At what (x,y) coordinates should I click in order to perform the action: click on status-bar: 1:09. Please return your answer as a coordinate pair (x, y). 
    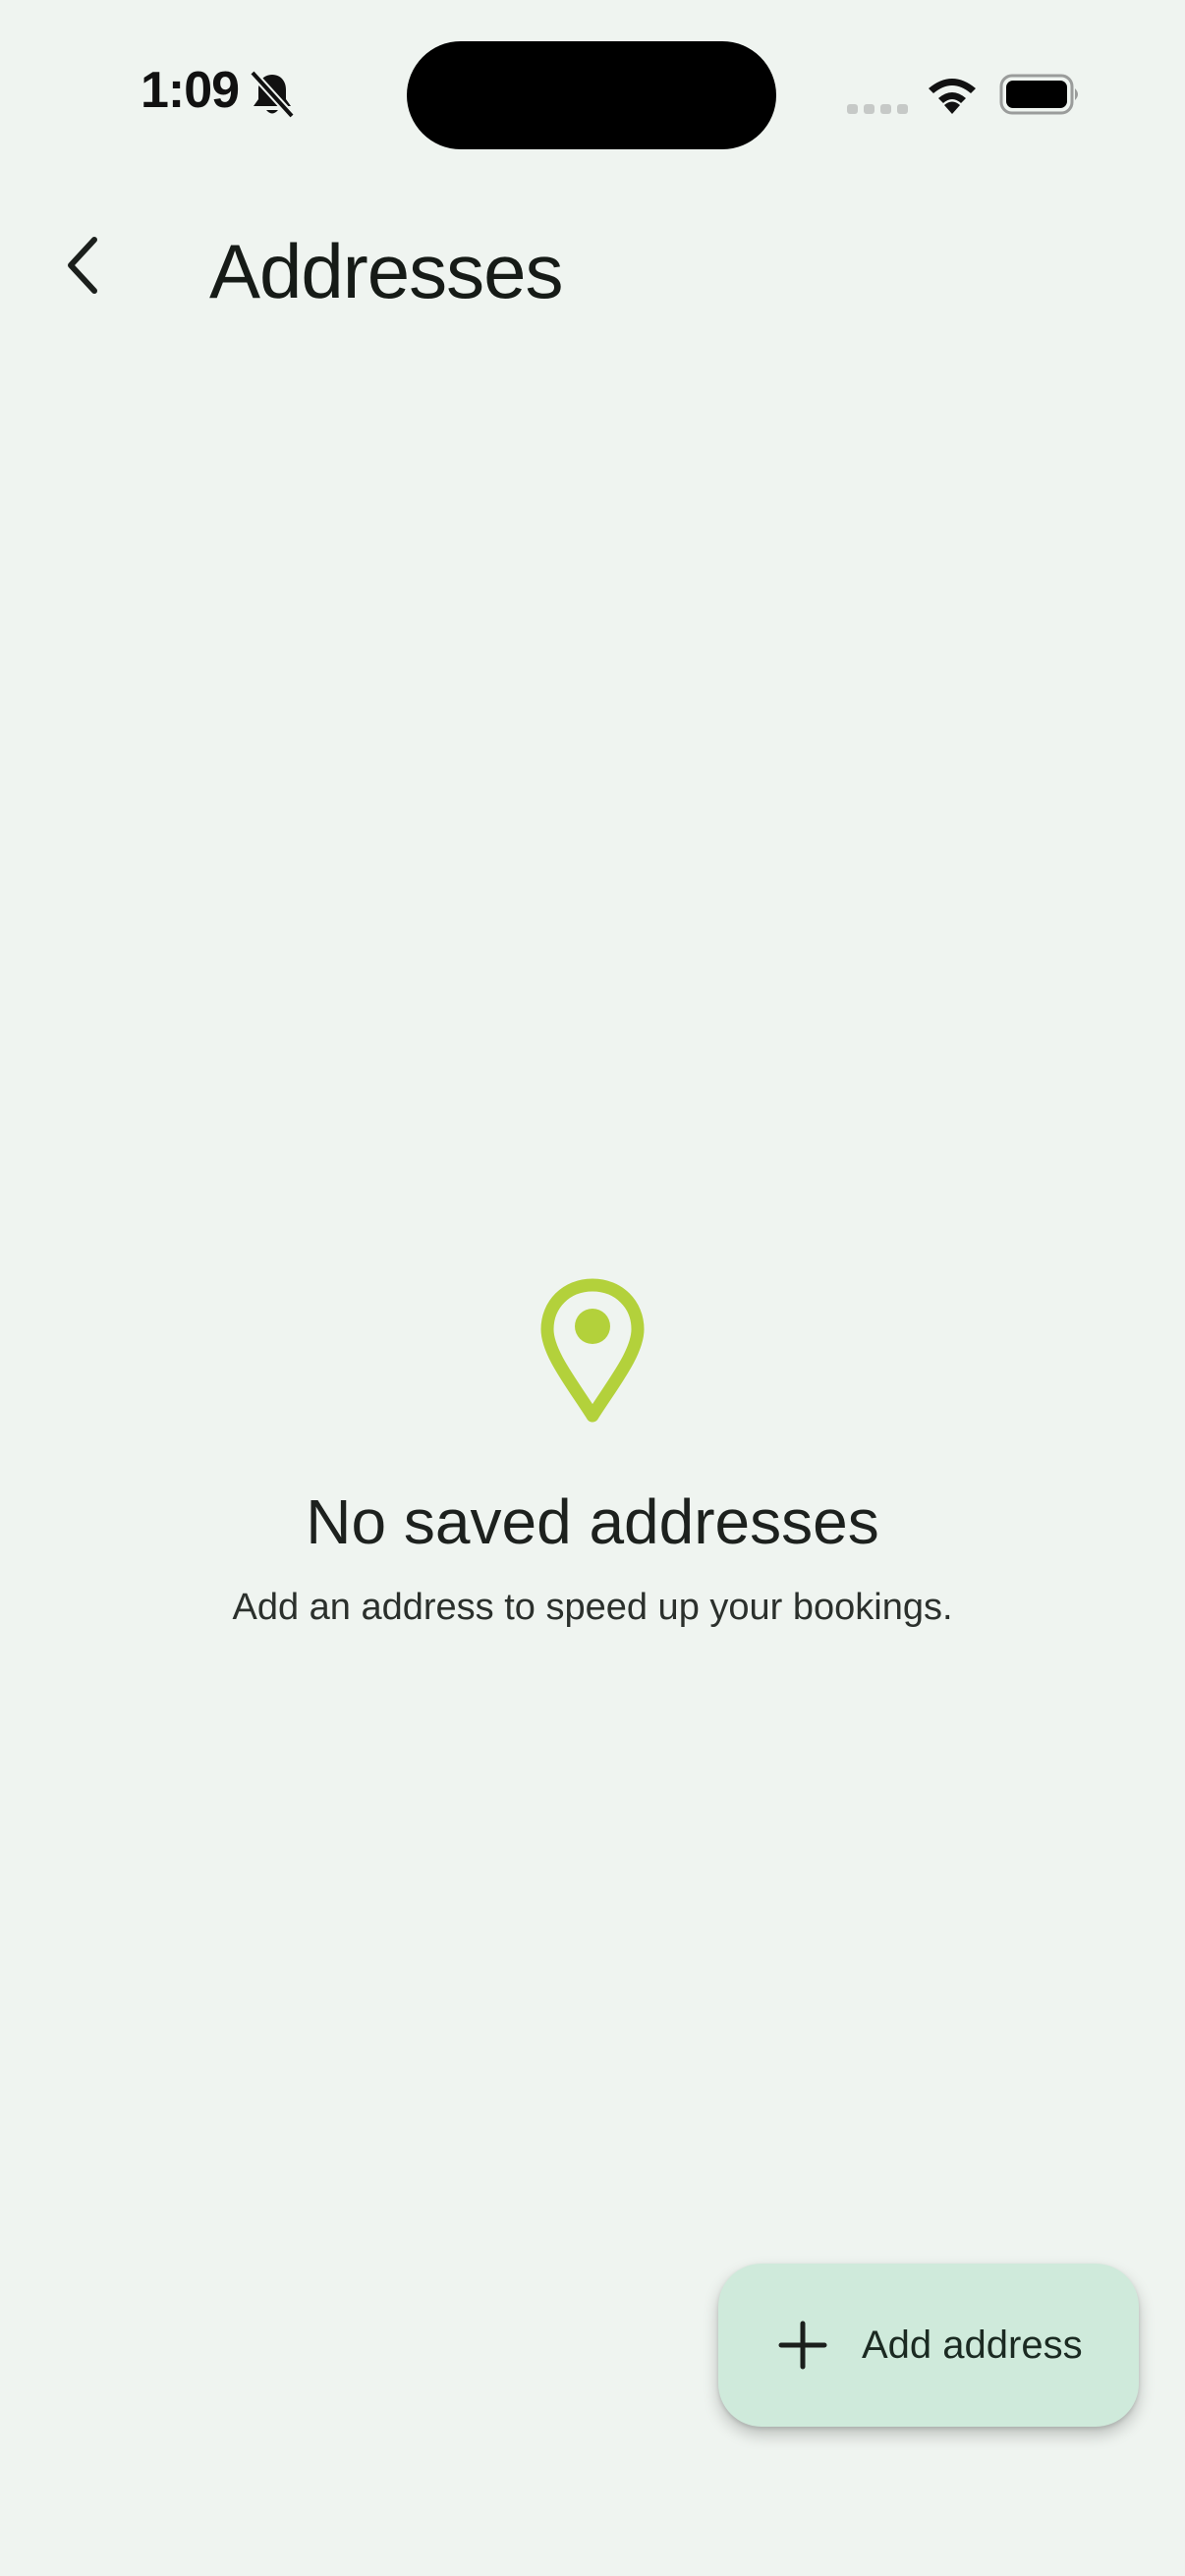
    Looking at the image, I should click on (592, 93).